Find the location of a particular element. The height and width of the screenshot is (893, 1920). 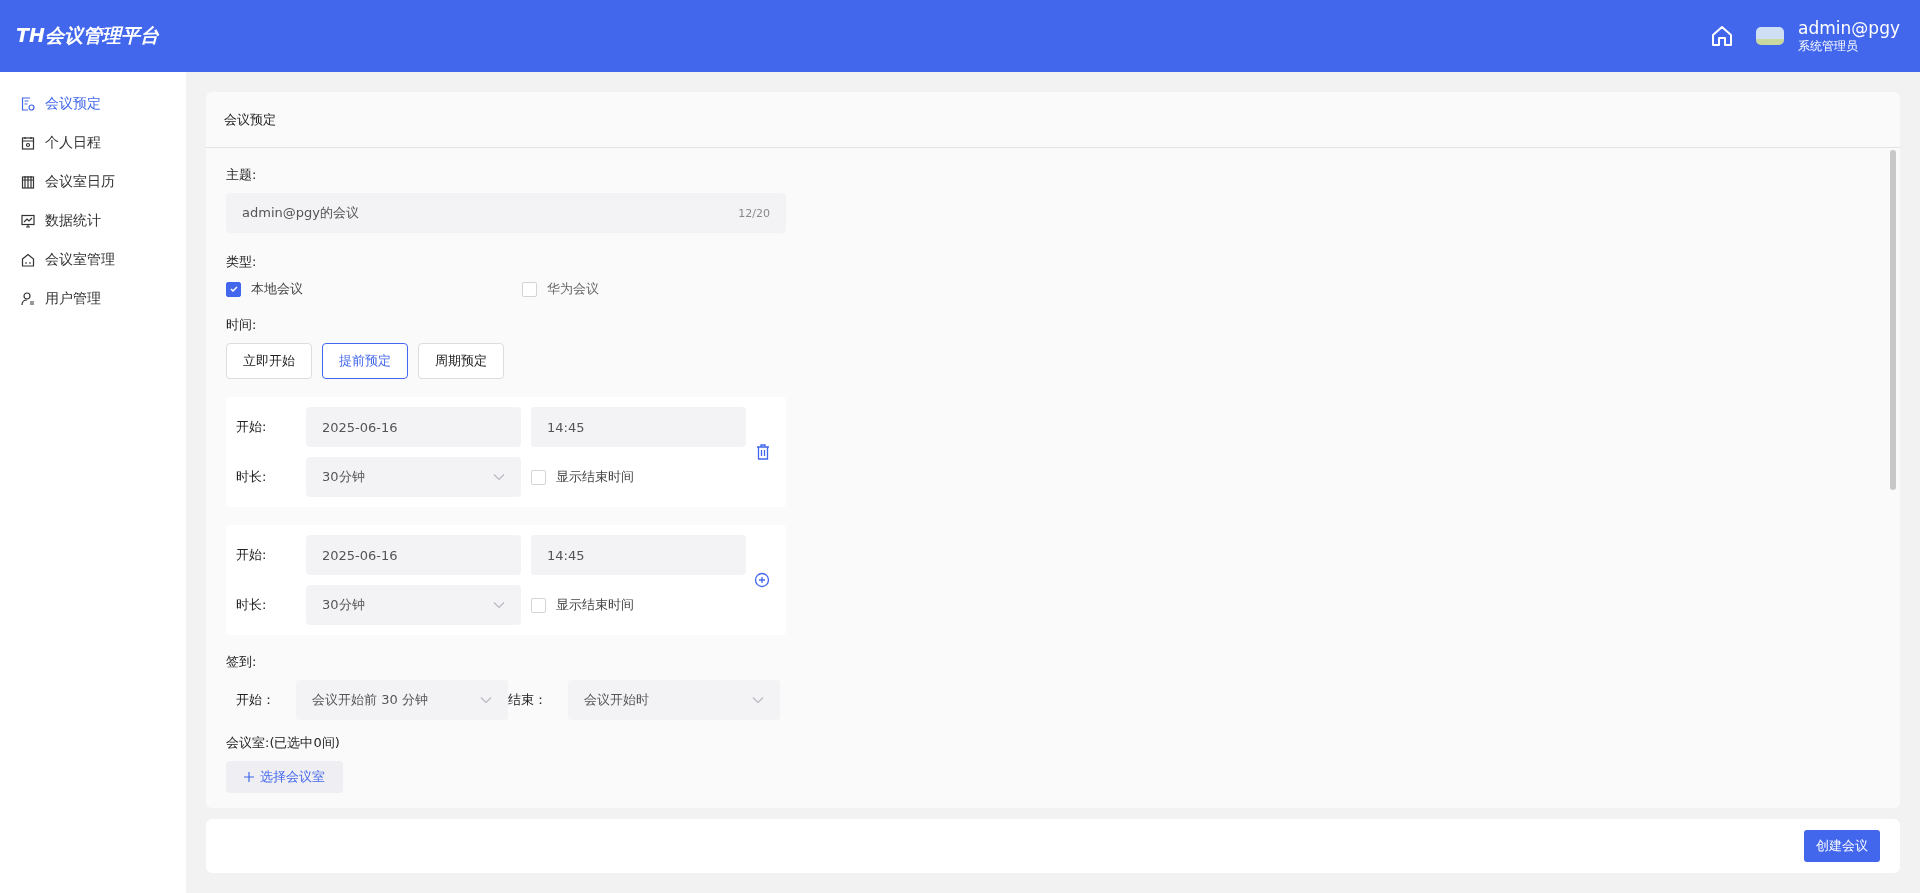

time-mode-button: 提前预定 is located at coordinates (365, 361).